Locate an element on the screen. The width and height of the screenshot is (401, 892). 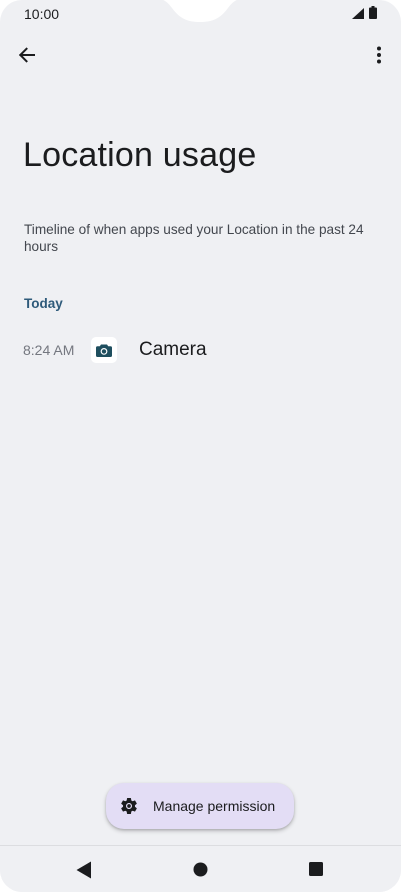
back-button is located at coordinates (27, 55).